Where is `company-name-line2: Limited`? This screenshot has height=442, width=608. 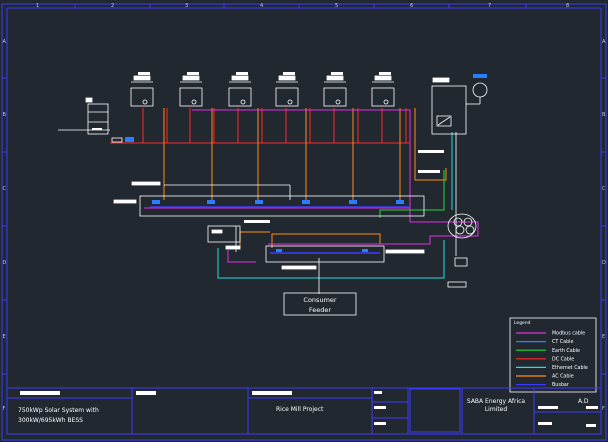
company-name-line2: Limited is located at coordinates (496, 409).